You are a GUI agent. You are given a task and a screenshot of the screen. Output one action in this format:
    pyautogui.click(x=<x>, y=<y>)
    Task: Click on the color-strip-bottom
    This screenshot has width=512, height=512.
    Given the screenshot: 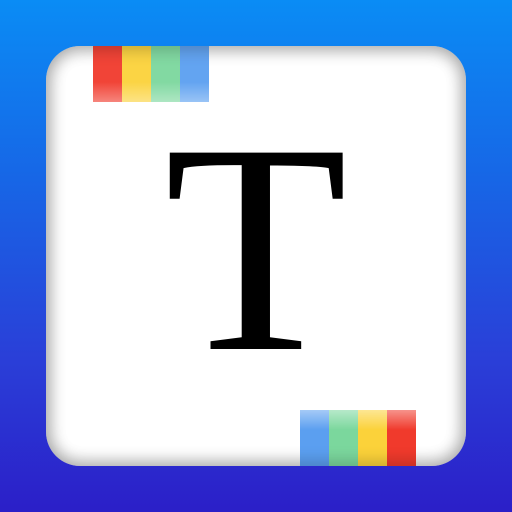 What is the action you would take?
    pyautogui.click(x=358, y=438)
    